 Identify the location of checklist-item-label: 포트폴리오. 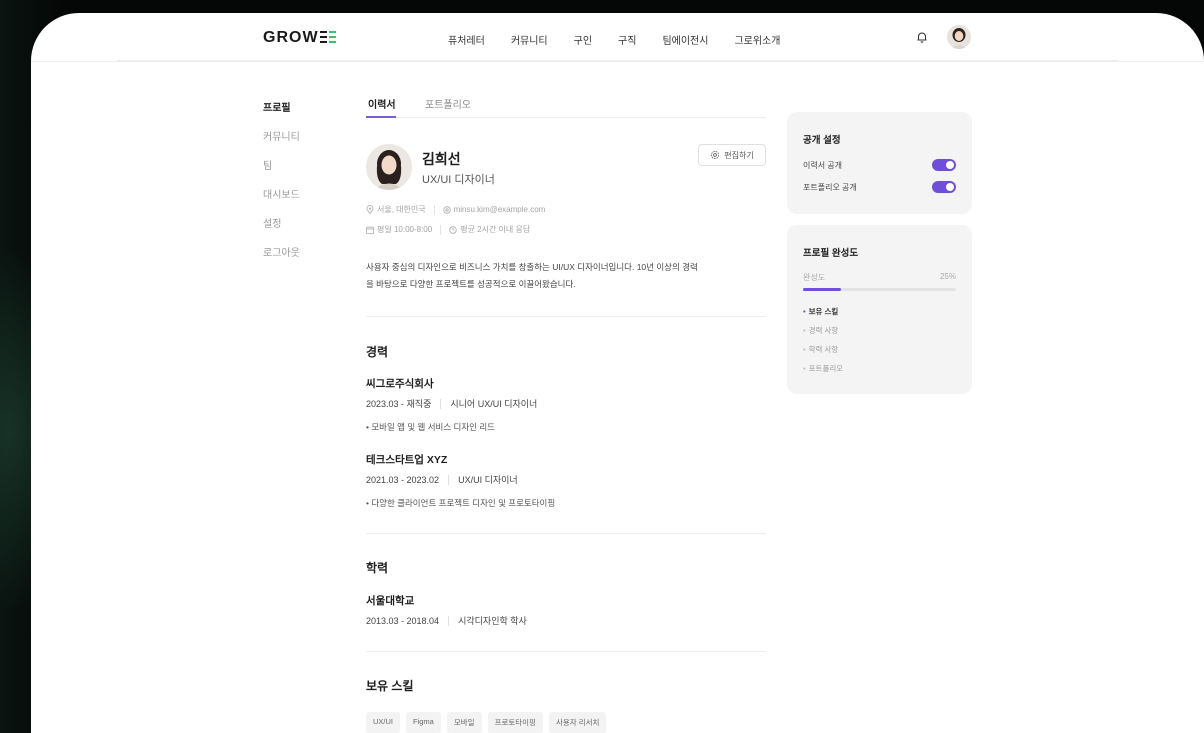
(826, 368).